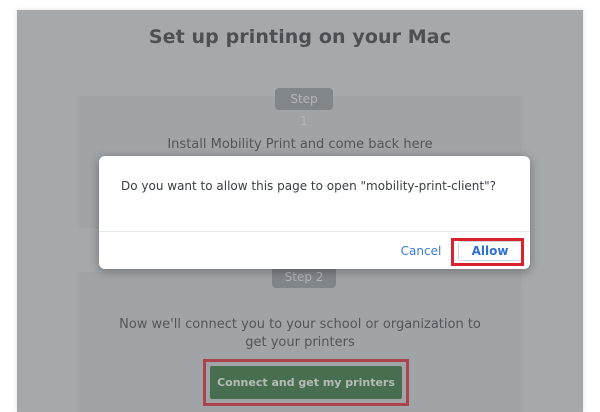 This screenshot has width=600, height=412. What do you see at coordinates (314, 231) in the screenshot?
I see `dialog-divider` at bounding box center [314, 231].